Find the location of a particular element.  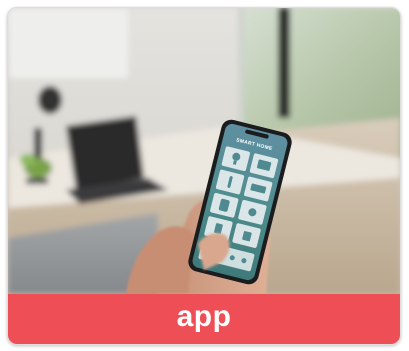

card-label-bar: app is located at coordinates (204, 319).